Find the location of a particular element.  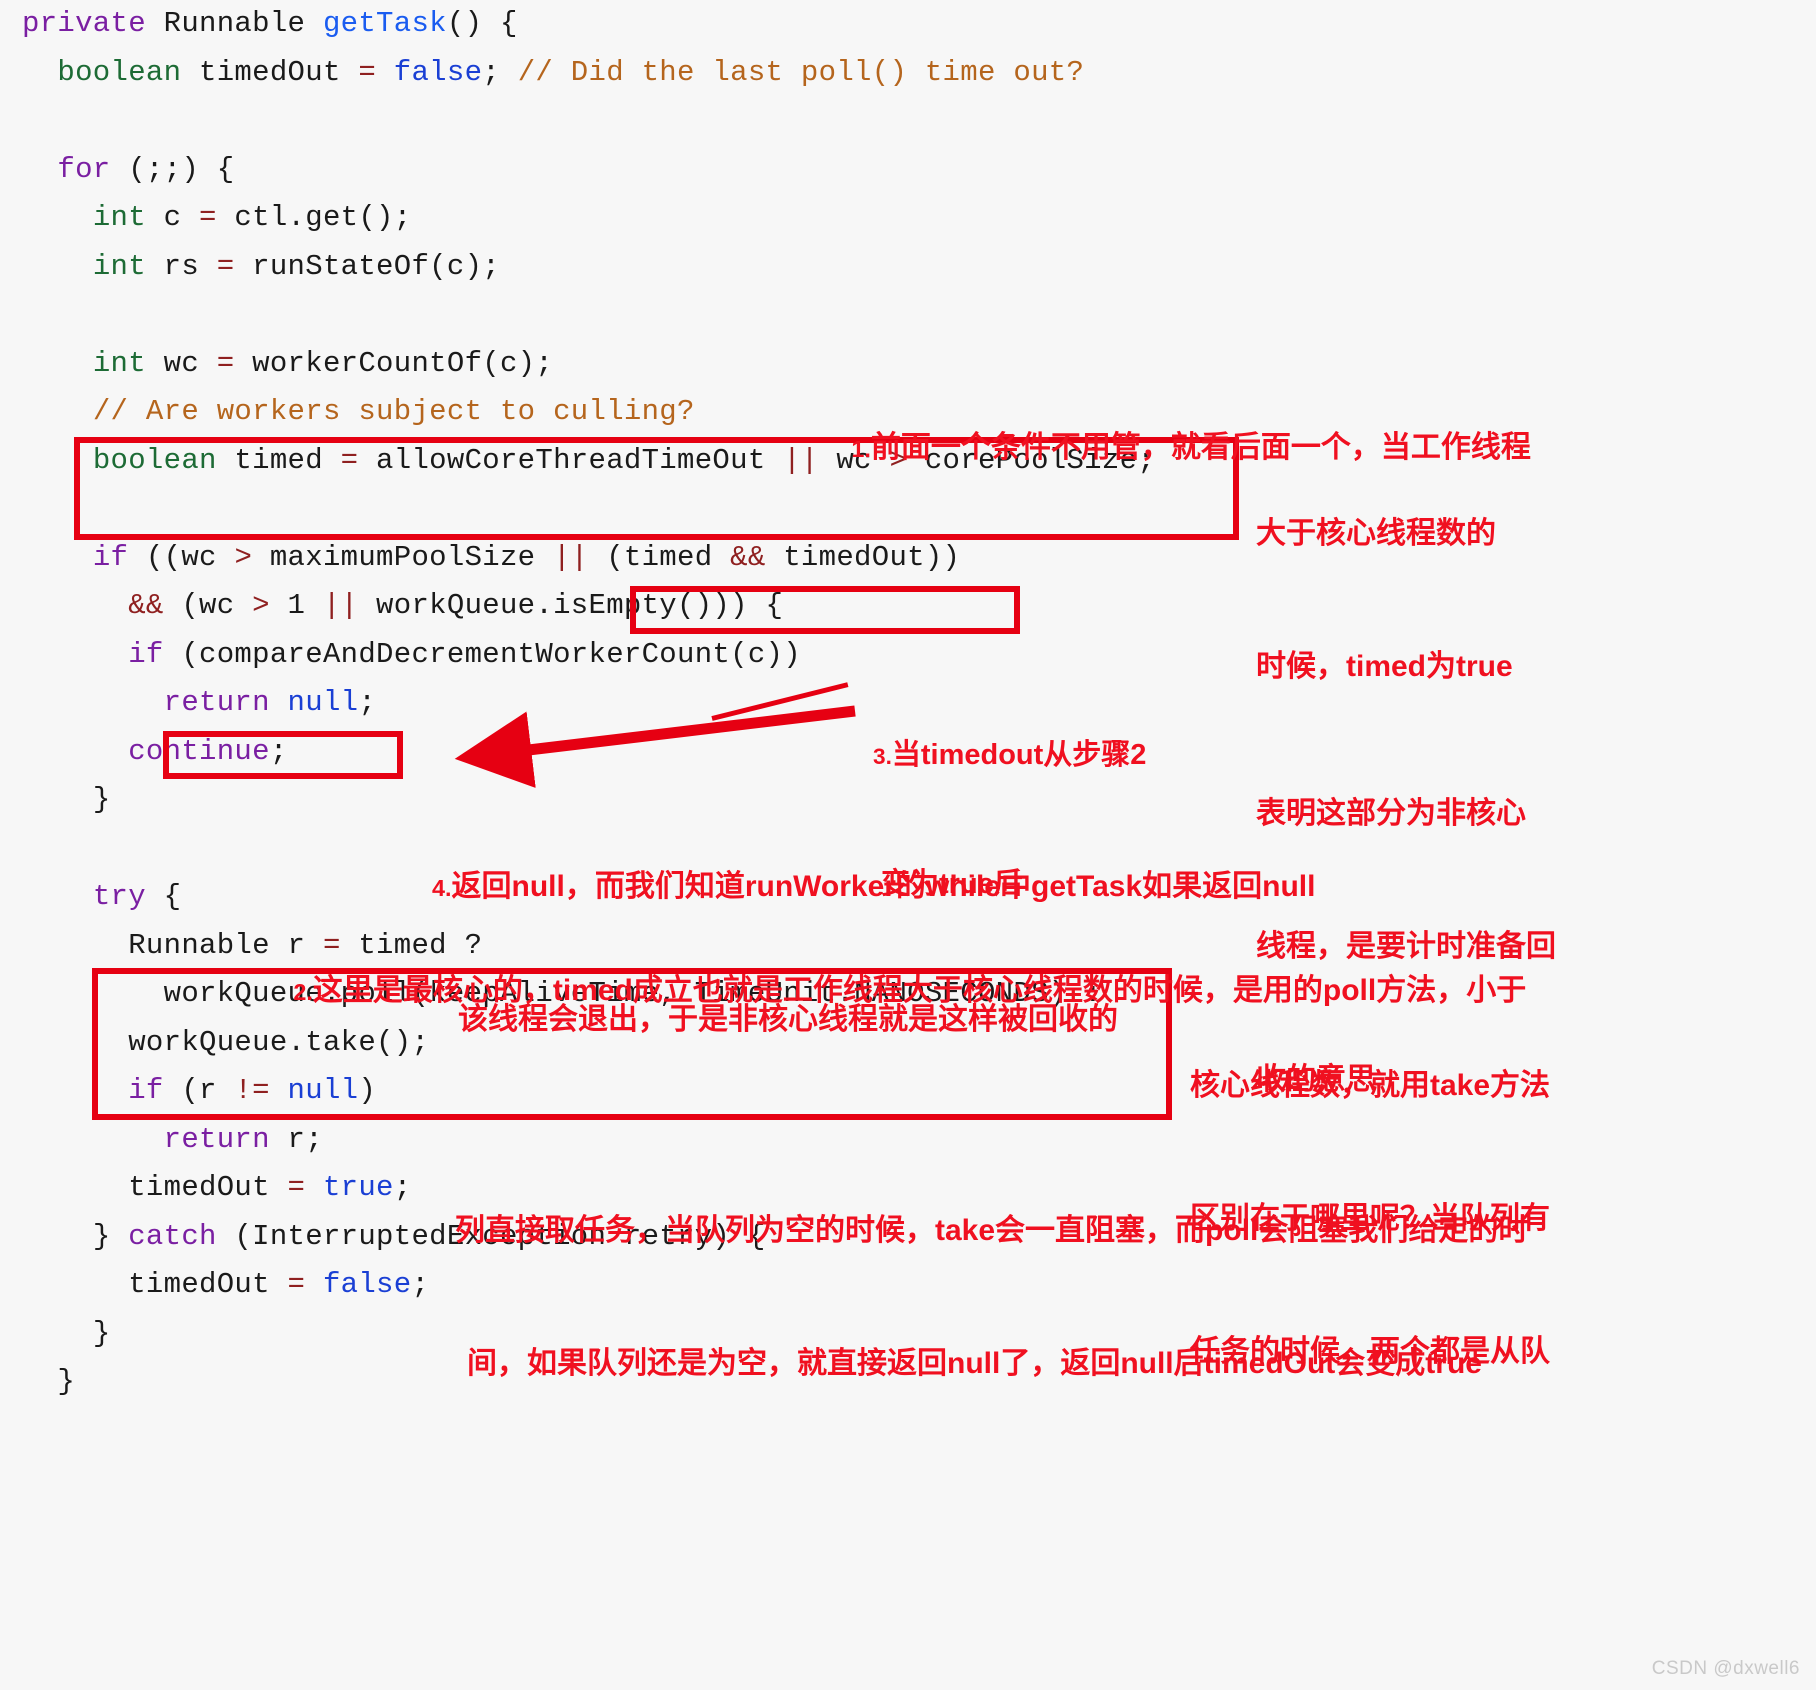

code-token: Runnable r is located at coordinates (225, 945).